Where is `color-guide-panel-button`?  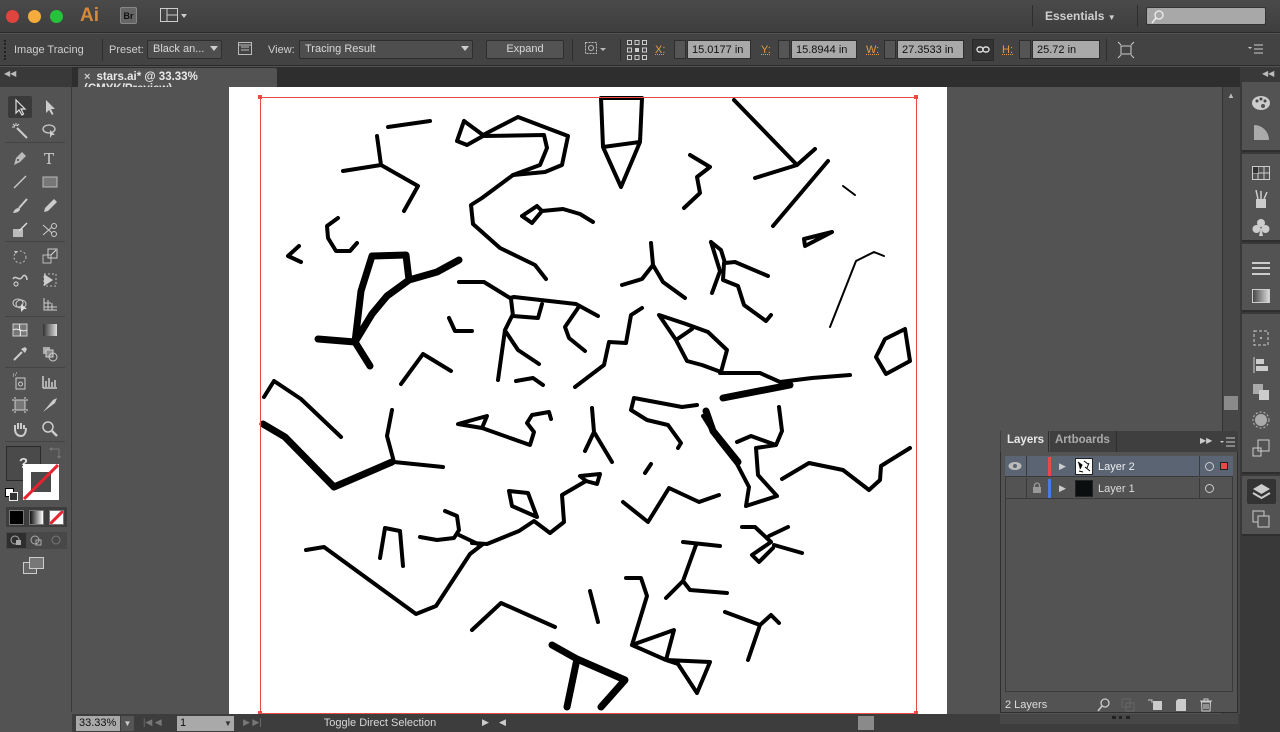 color-guide-panel-button is located at coordinates (1261, 132).